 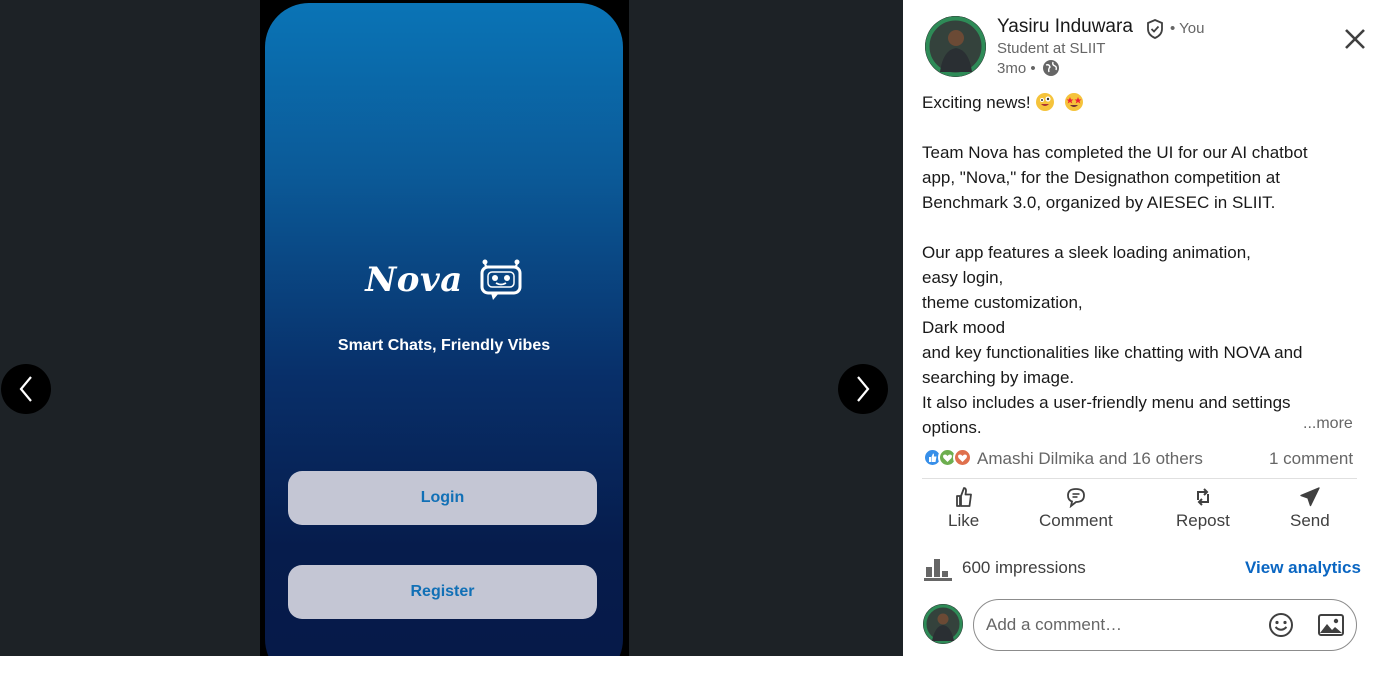 What do you see at coordinates (1090, 459) in the screenshot?
I see `reactions-summary: Amashi Dilmika and 16 others` at bounding box center [1090, 459].